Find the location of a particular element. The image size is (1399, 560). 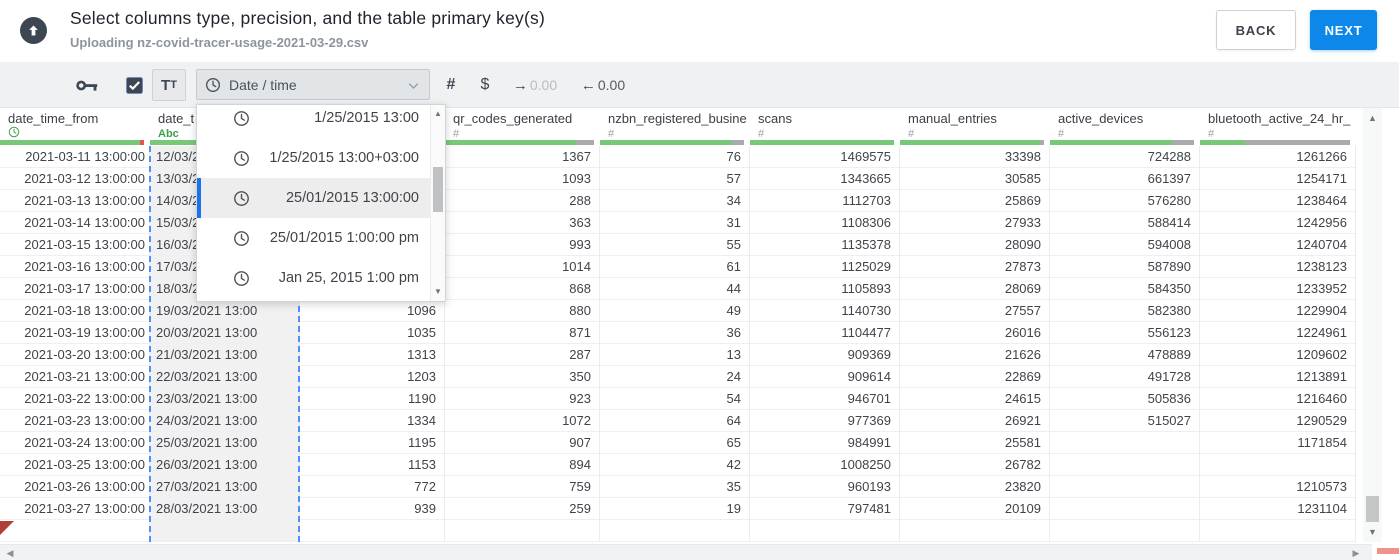

cell: 759 is located at coordinates (522, 487).